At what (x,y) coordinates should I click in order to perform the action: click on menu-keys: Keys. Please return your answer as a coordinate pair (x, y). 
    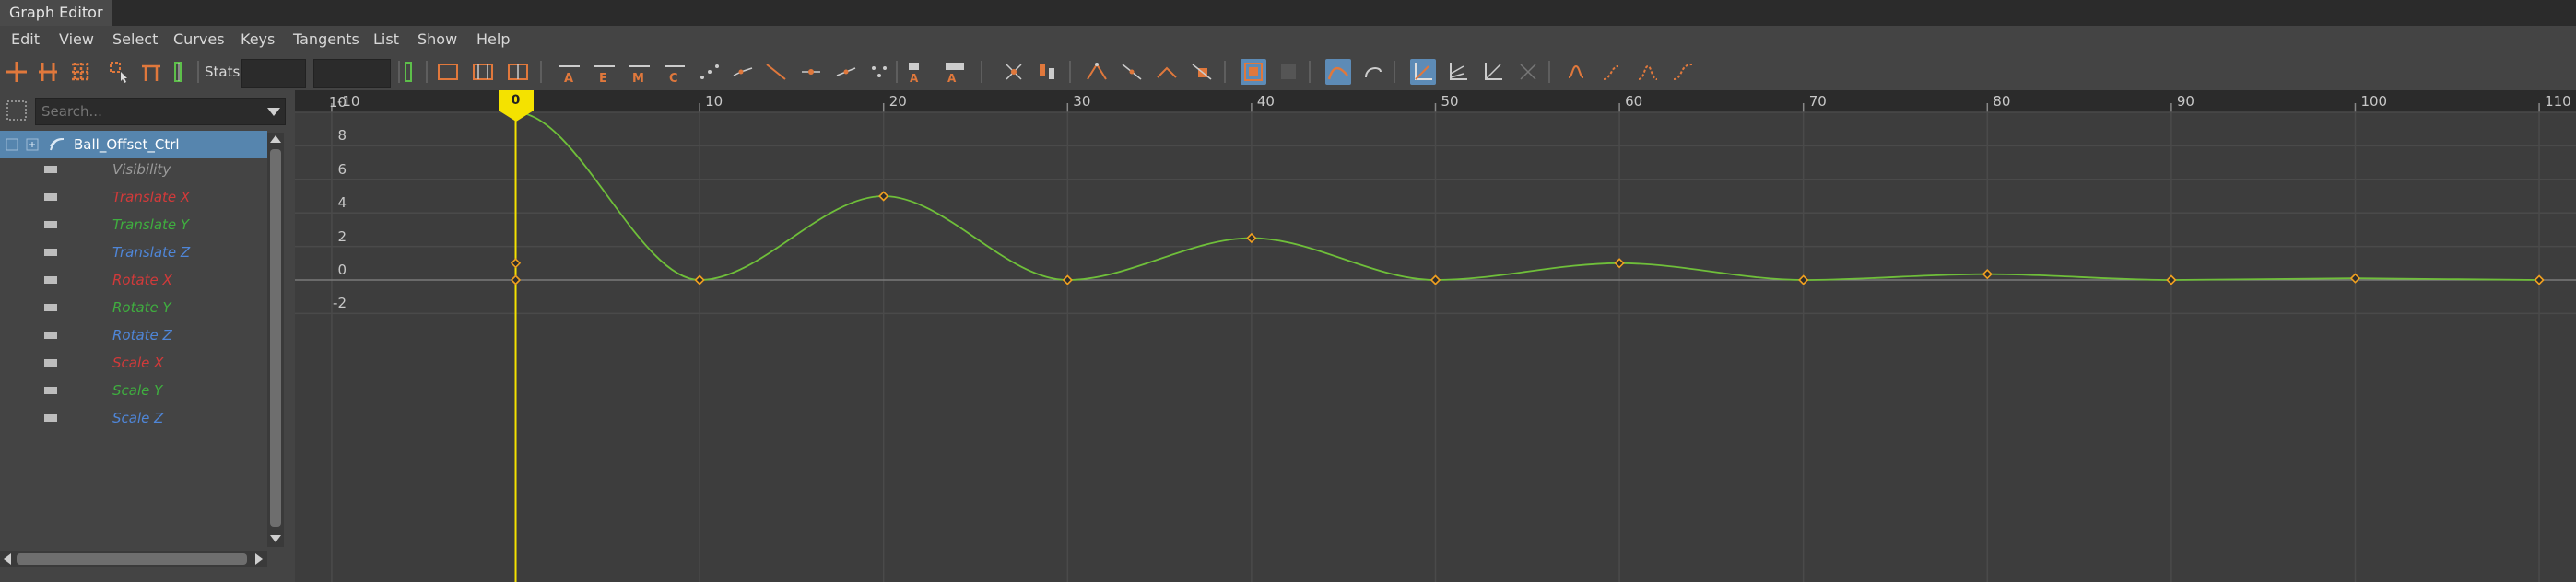
    Looking at the image, I should click on (258, 39).